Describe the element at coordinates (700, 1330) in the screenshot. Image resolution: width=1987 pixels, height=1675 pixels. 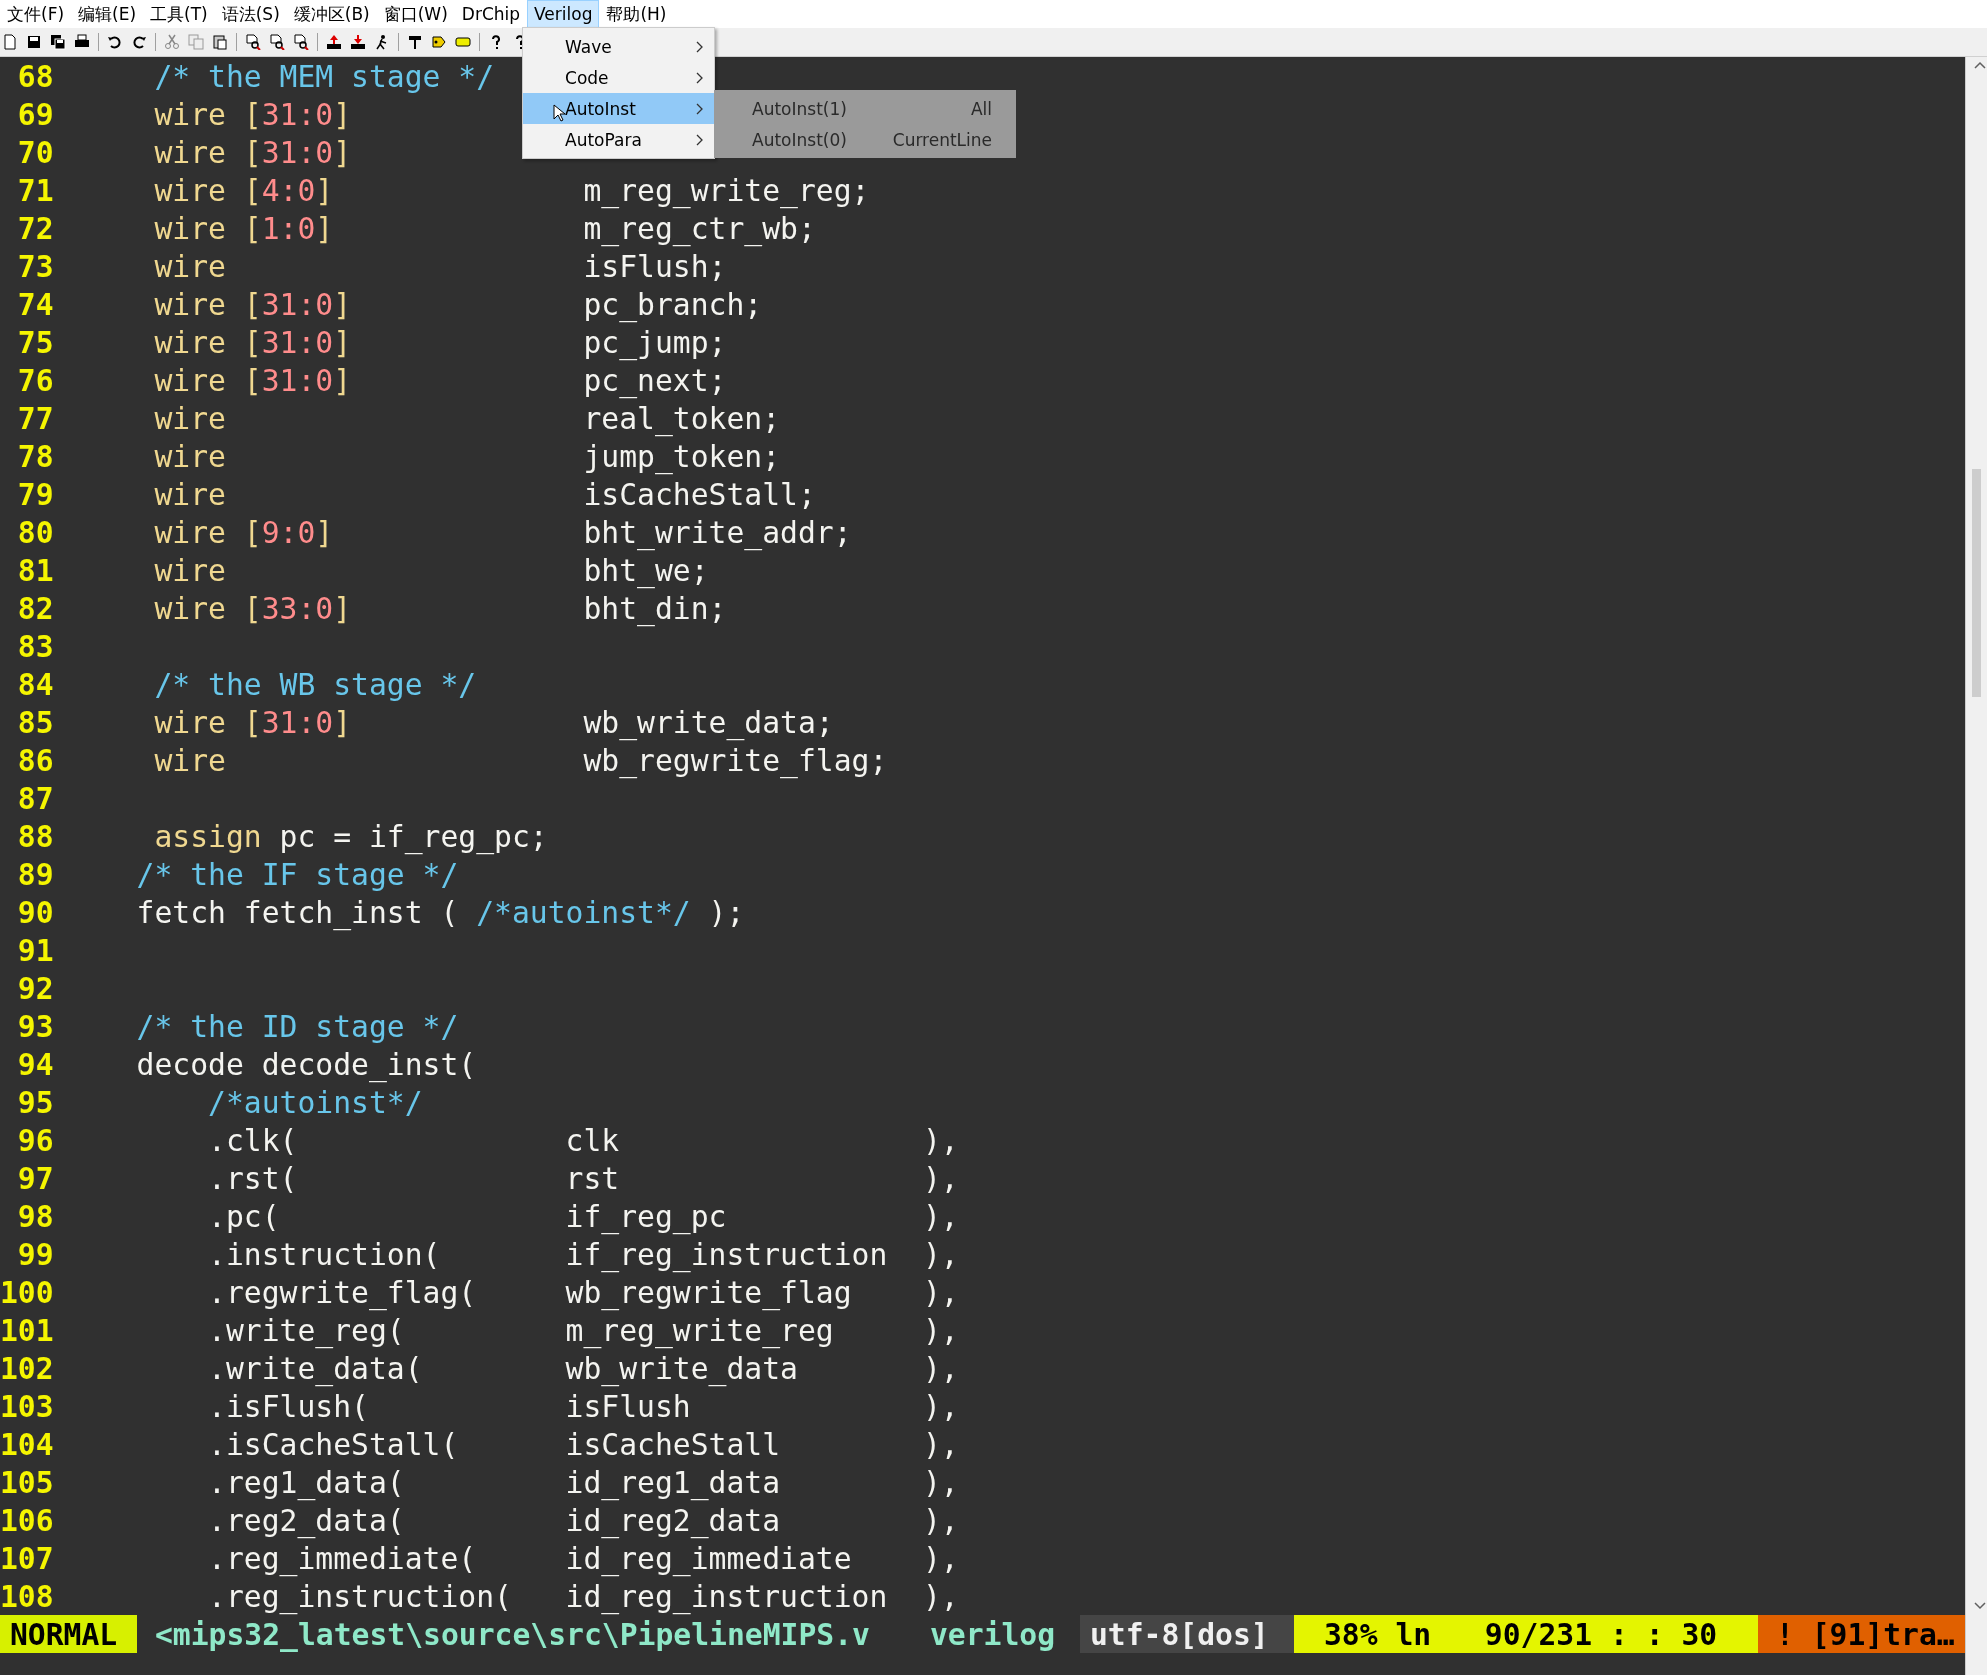
I see `code-text: m_reg_write_reg` at that location.